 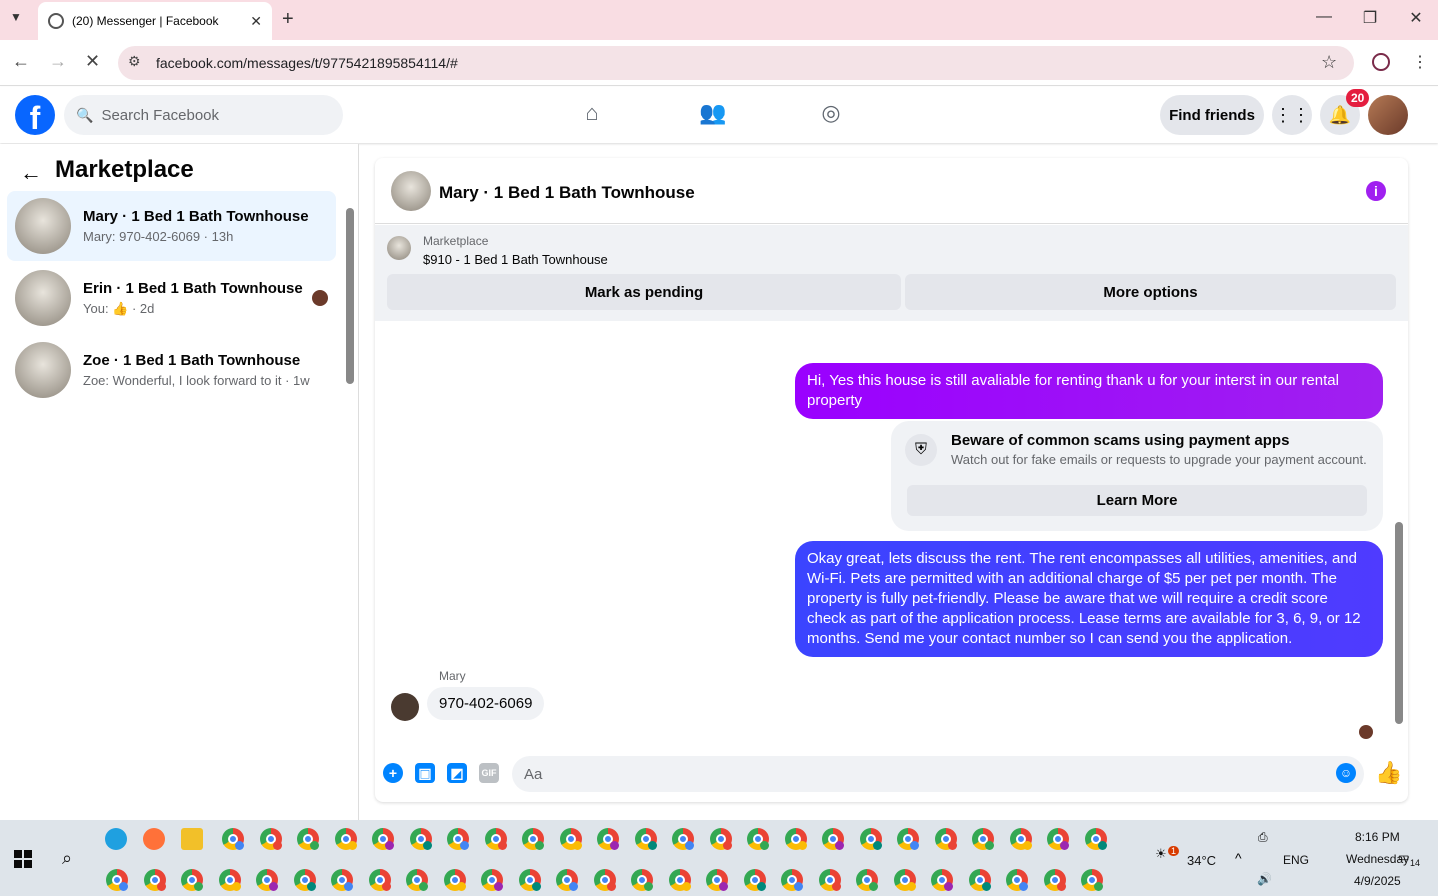 I want to click on language-indicator: ENG, so click(x=1296, y=860).